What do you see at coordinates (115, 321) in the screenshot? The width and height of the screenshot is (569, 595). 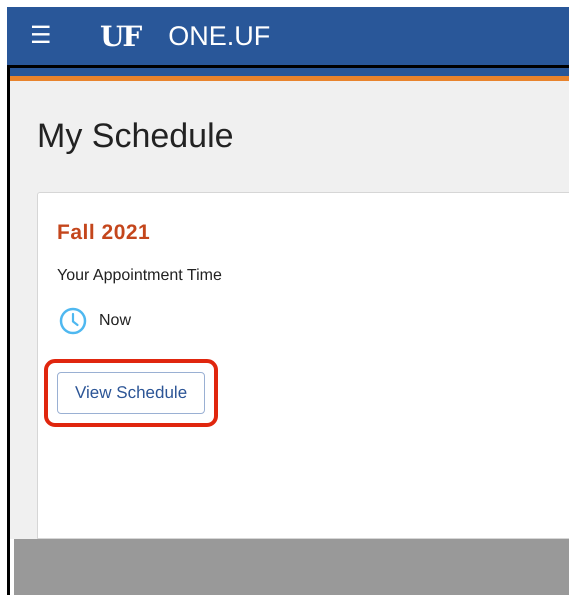 I see `appointment-time: Now` at bounding box center [115, 321].